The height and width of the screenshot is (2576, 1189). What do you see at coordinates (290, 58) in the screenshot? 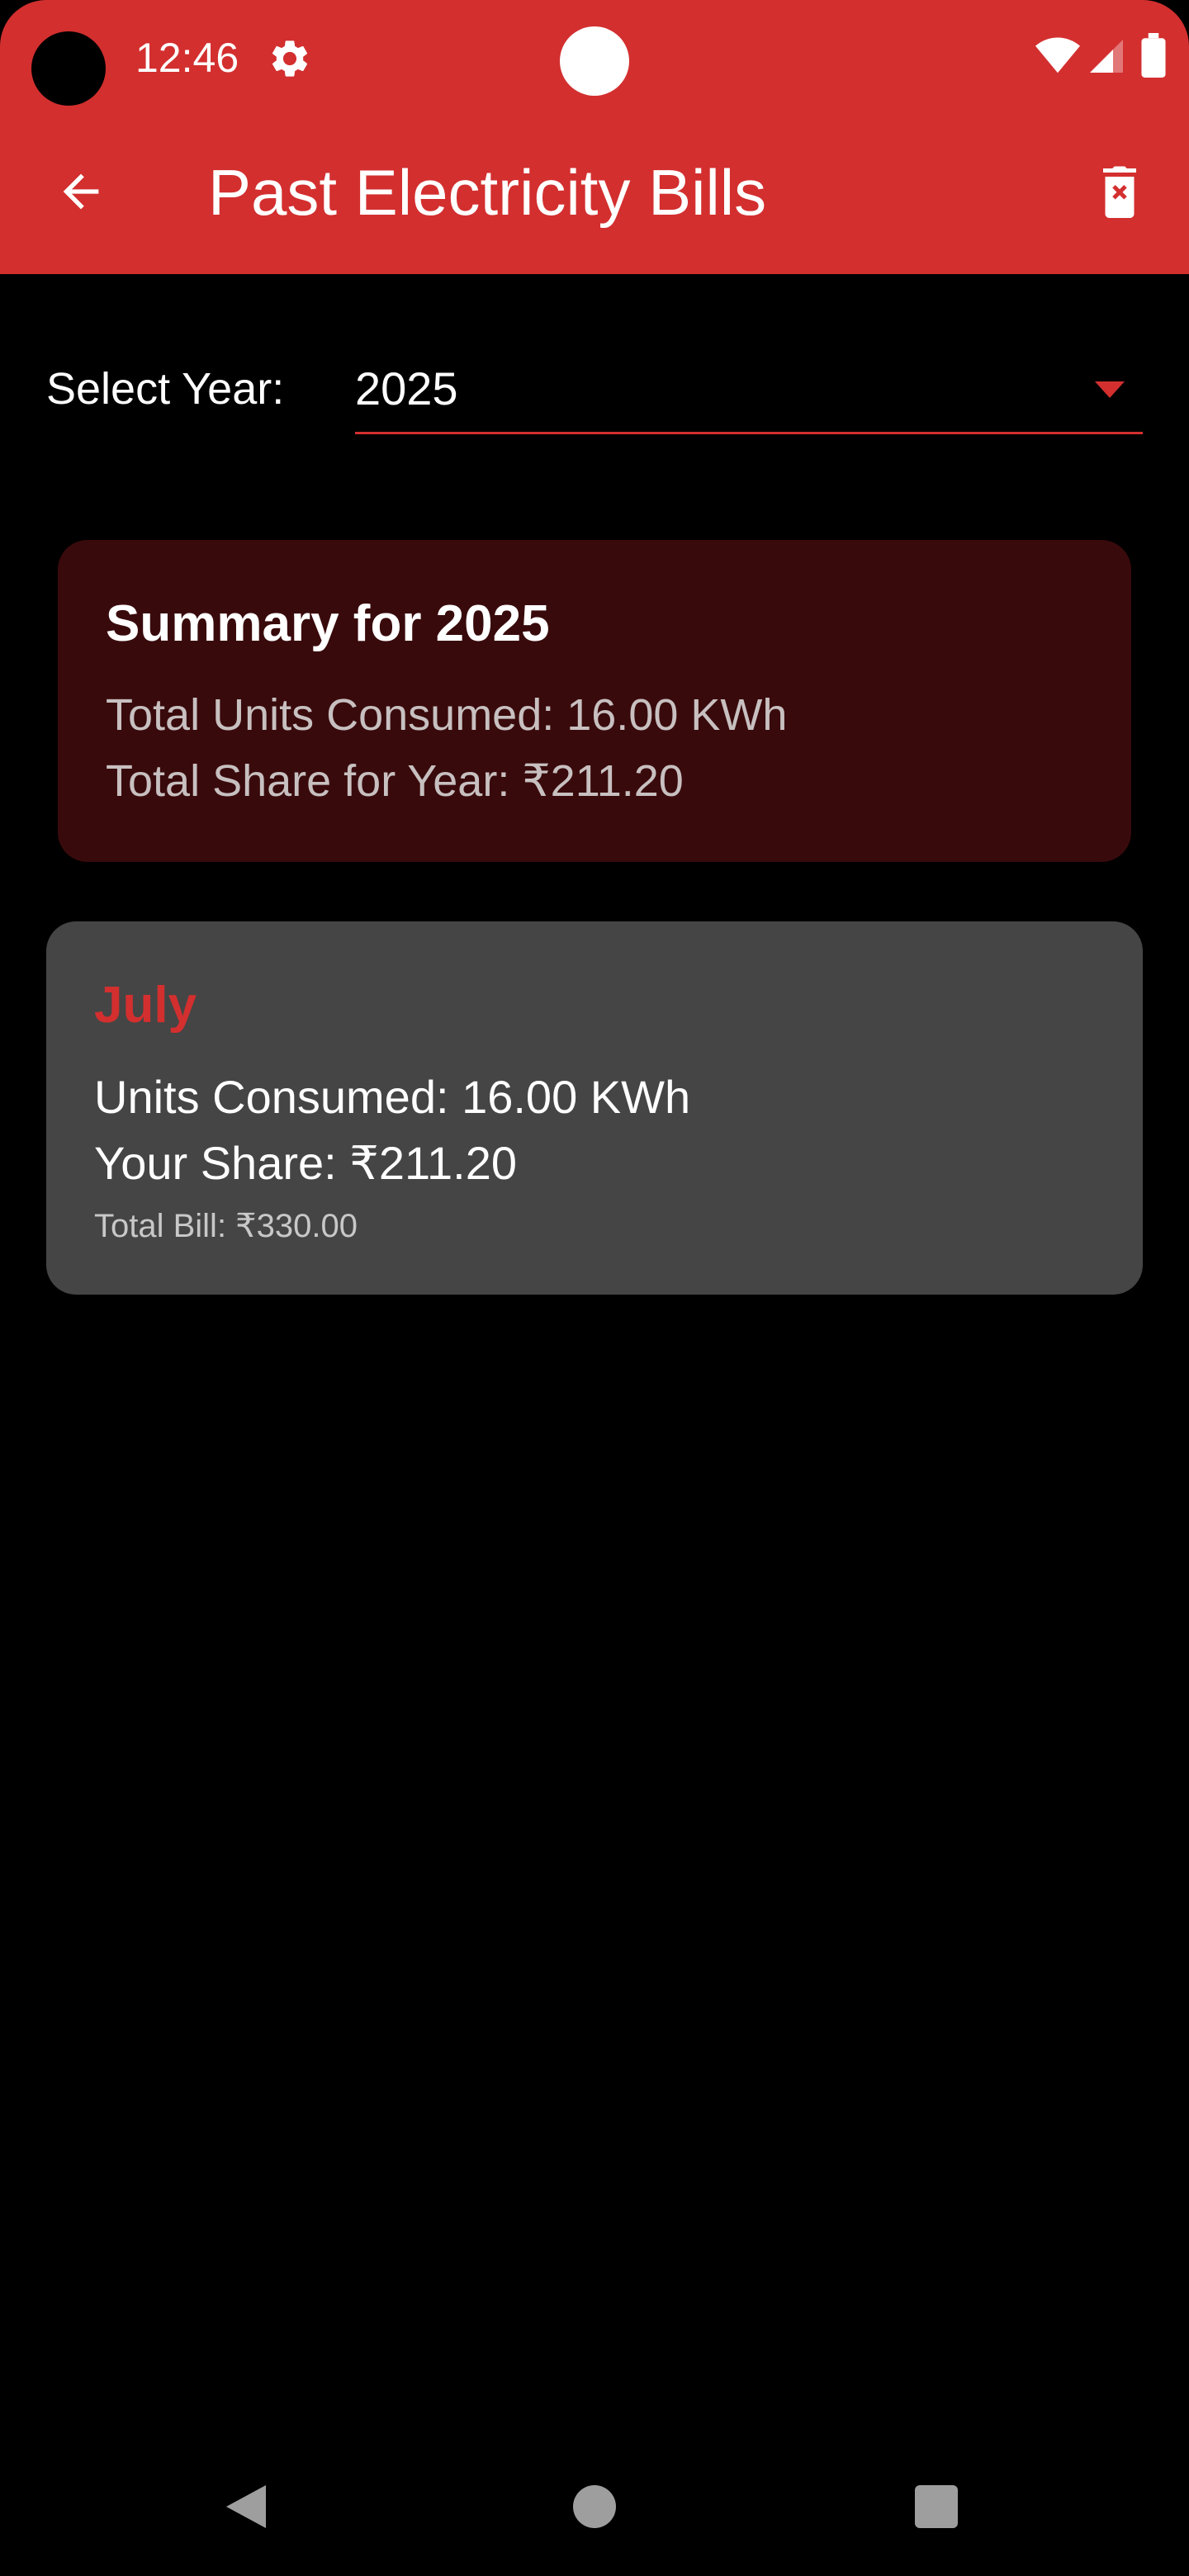
I see `settings-gear-icon` at bounding box center [290, 58].